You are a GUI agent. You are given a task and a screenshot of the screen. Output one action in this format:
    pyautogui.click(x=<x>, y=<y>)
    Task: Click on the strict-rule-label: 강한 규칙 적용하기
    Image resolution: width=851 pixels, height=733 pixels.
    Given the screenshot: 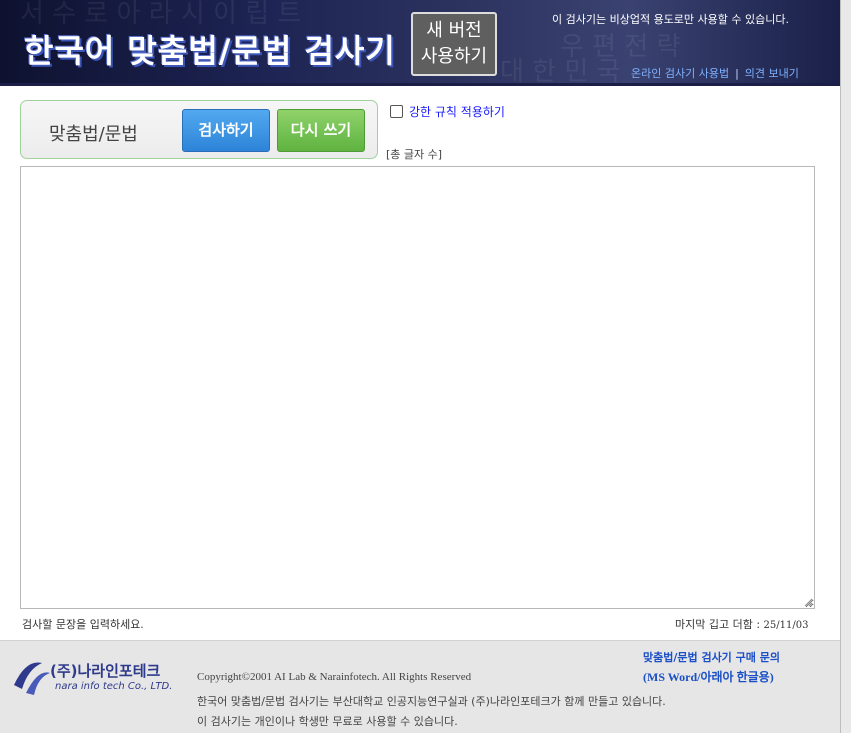 What is the action you would take?
    pyautogui.click(x=457, y=112)
    